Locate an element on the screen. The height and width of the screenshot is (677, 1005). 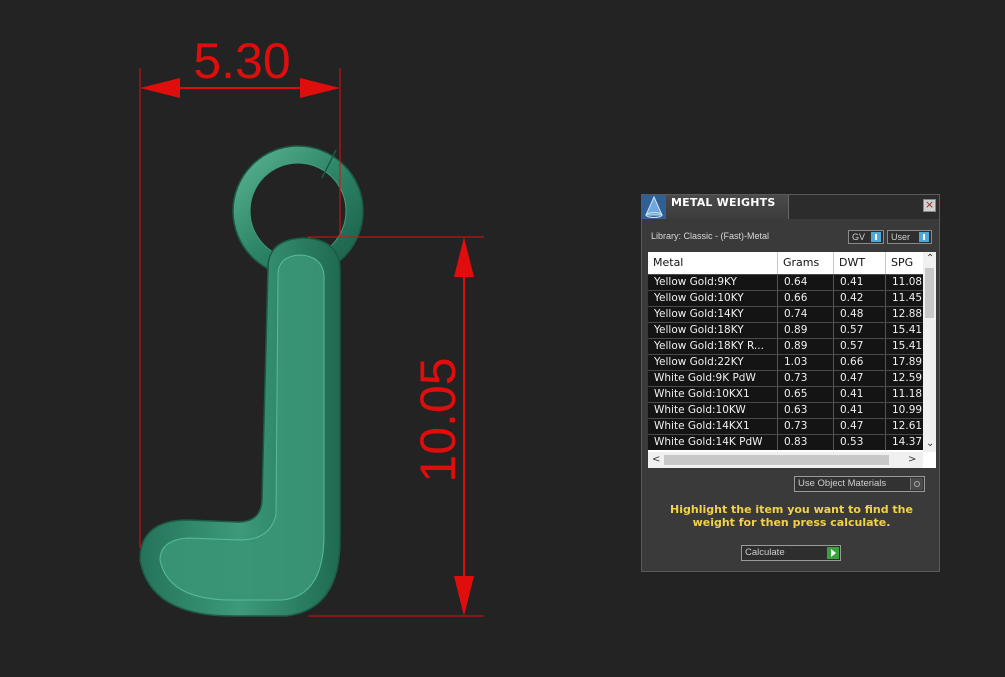
table-cell-metal: Yellow Gold:9KY is located at coordinates (713, 282).